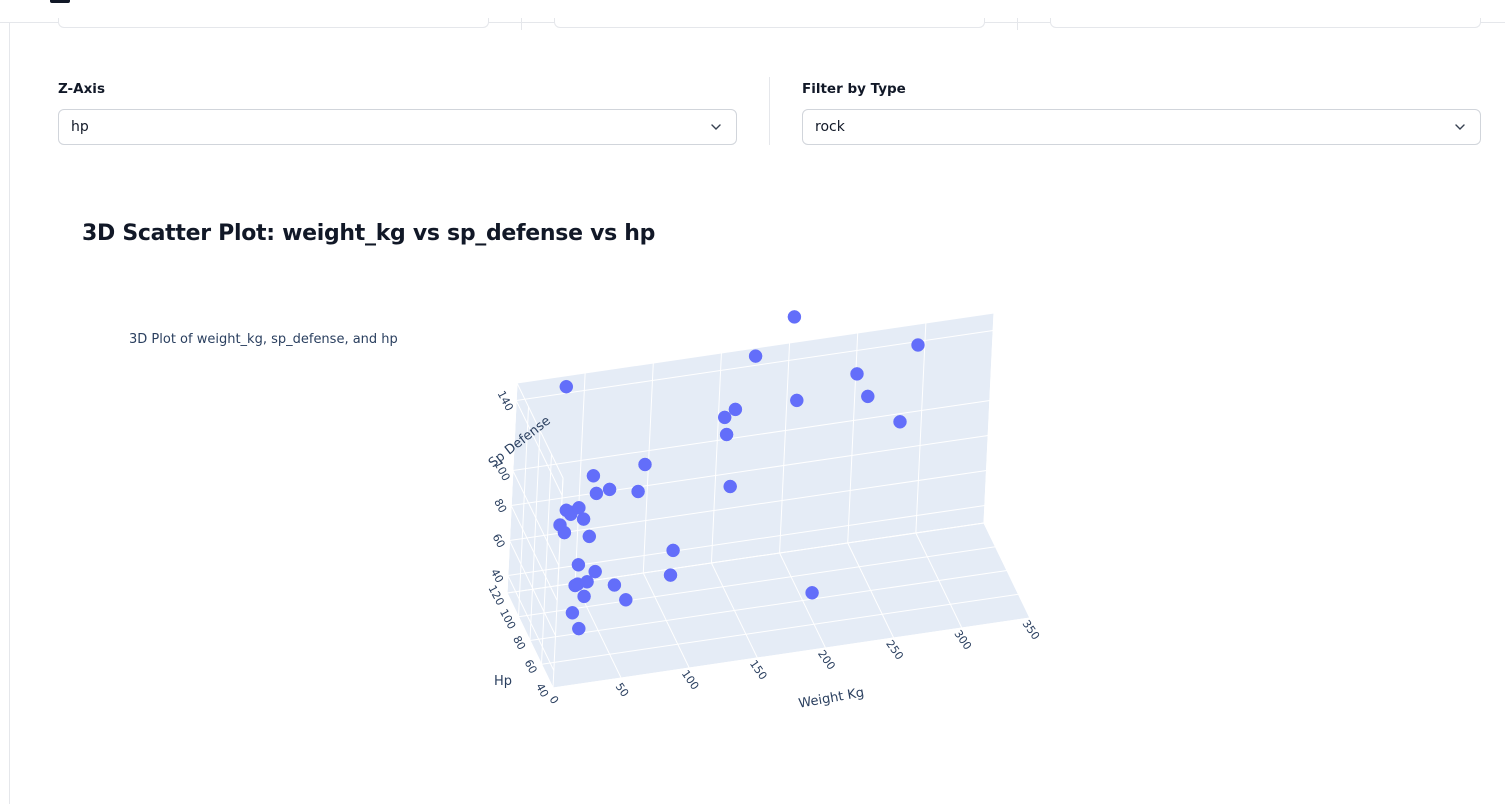 The image size is (1505, 804). I want to click on x-tick-label: 200, so click(826, 660).